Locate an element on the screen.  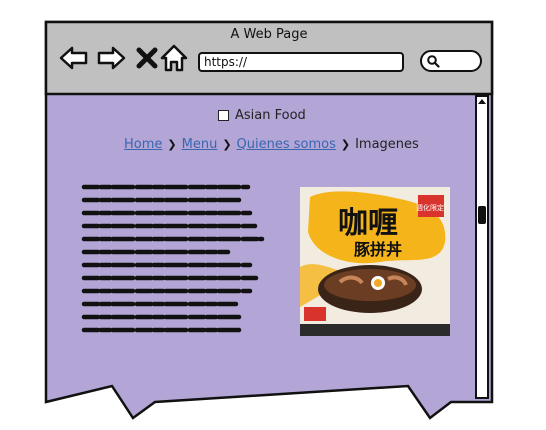
food-image: 週化限定 咖喱 豚拼丼 is located at coordinates (375, 261).